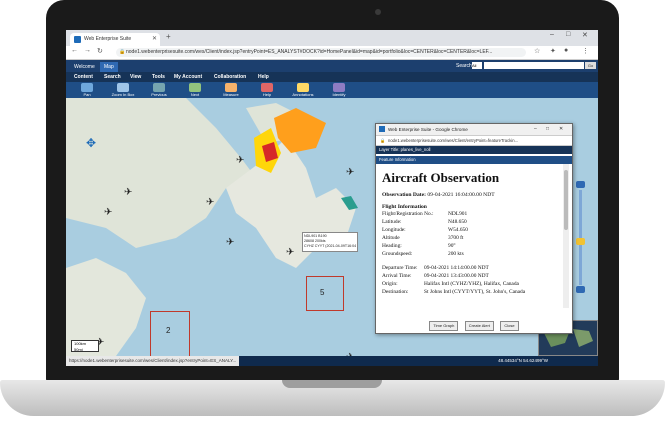  Describe the element at coordinates (477, 65) in the screenshot. I see `search-scope-select: All` at that location.